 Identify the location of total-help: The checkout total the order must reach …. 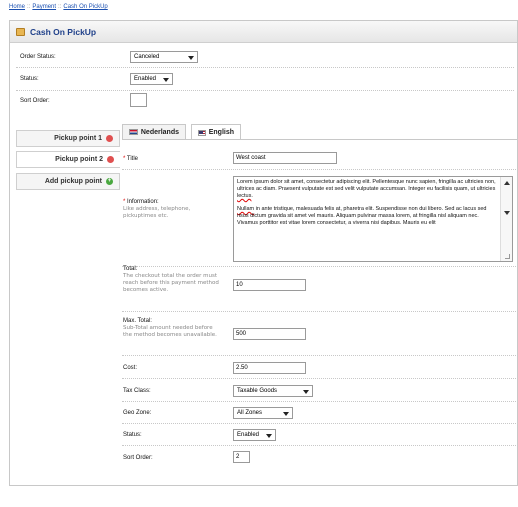
(171, 283).